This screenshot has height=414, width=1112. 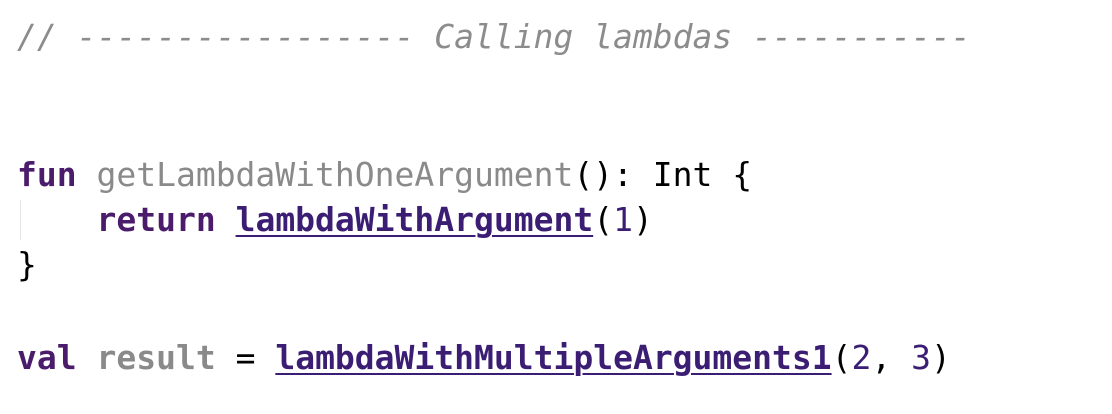 I want to click on close-brace: }, so click(x=27, y=264).